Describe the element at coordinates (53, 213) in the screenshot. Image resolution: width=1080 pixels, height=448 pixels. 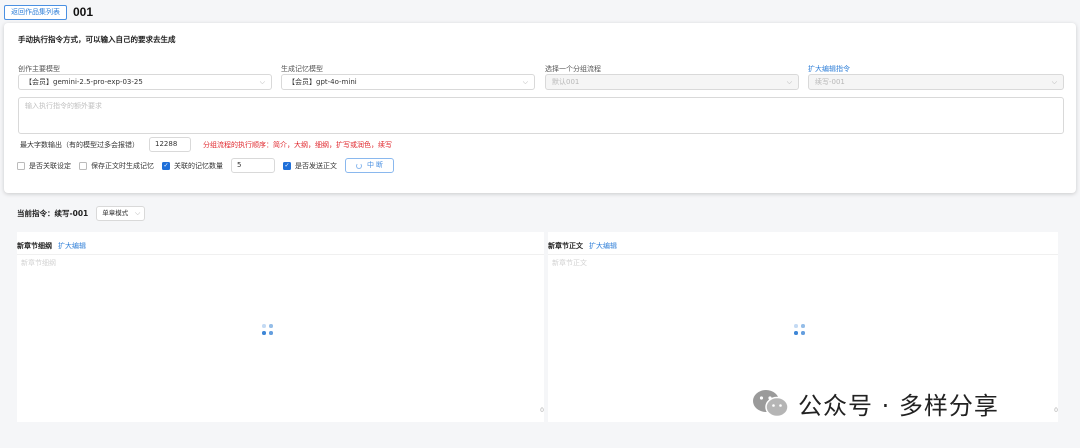
I see `current-command-label: 当前指令：续写-001` at that location.